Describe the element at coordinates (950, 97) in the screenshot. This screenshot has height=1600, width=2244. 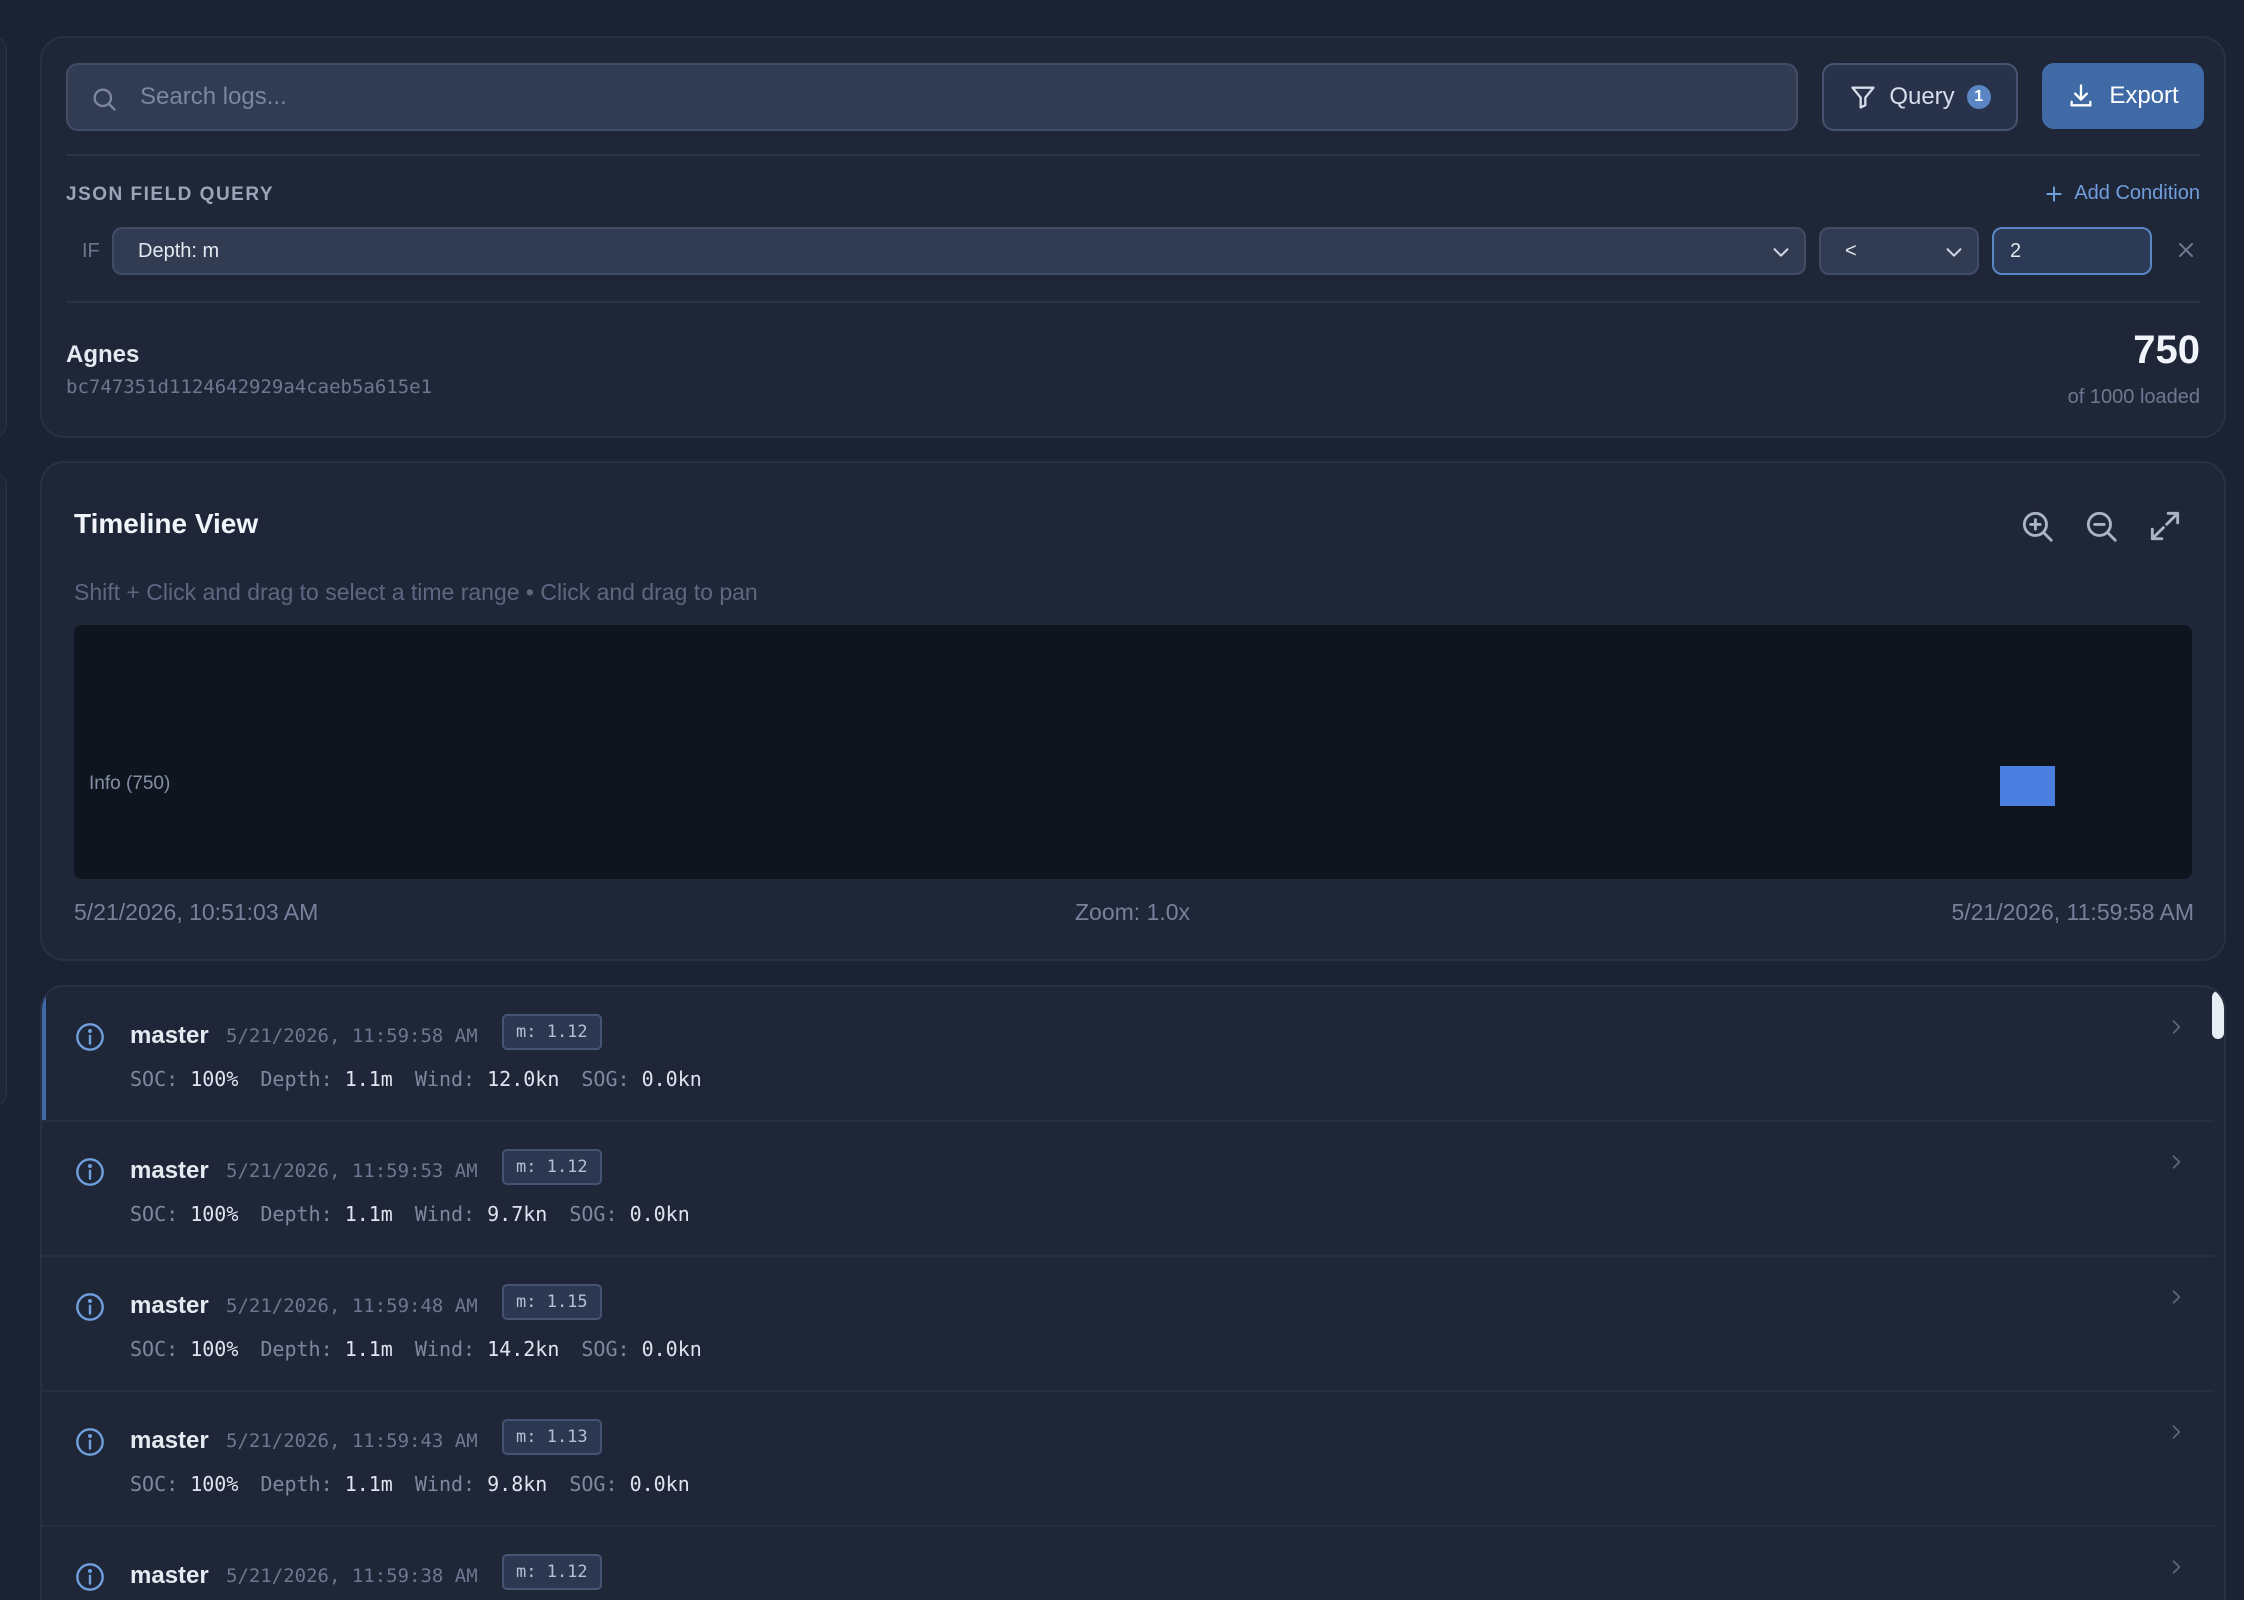
I see `search-input` at that location.